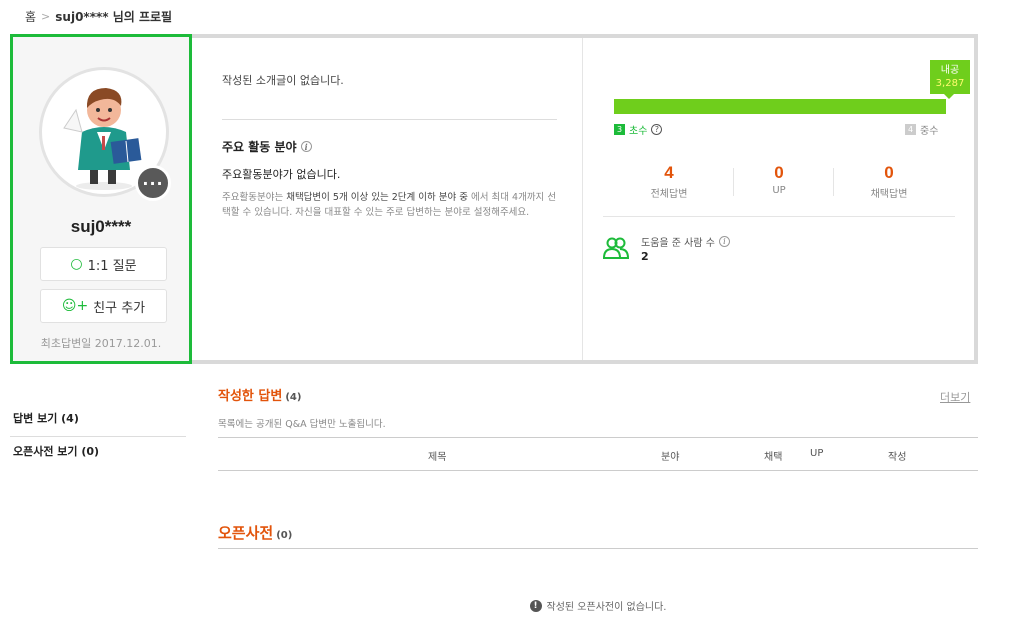  Describe the element at coordinates (114, 17) in the screenshot. I see `breadcrumb-current: suj0**** 님의 프로필` at that location.